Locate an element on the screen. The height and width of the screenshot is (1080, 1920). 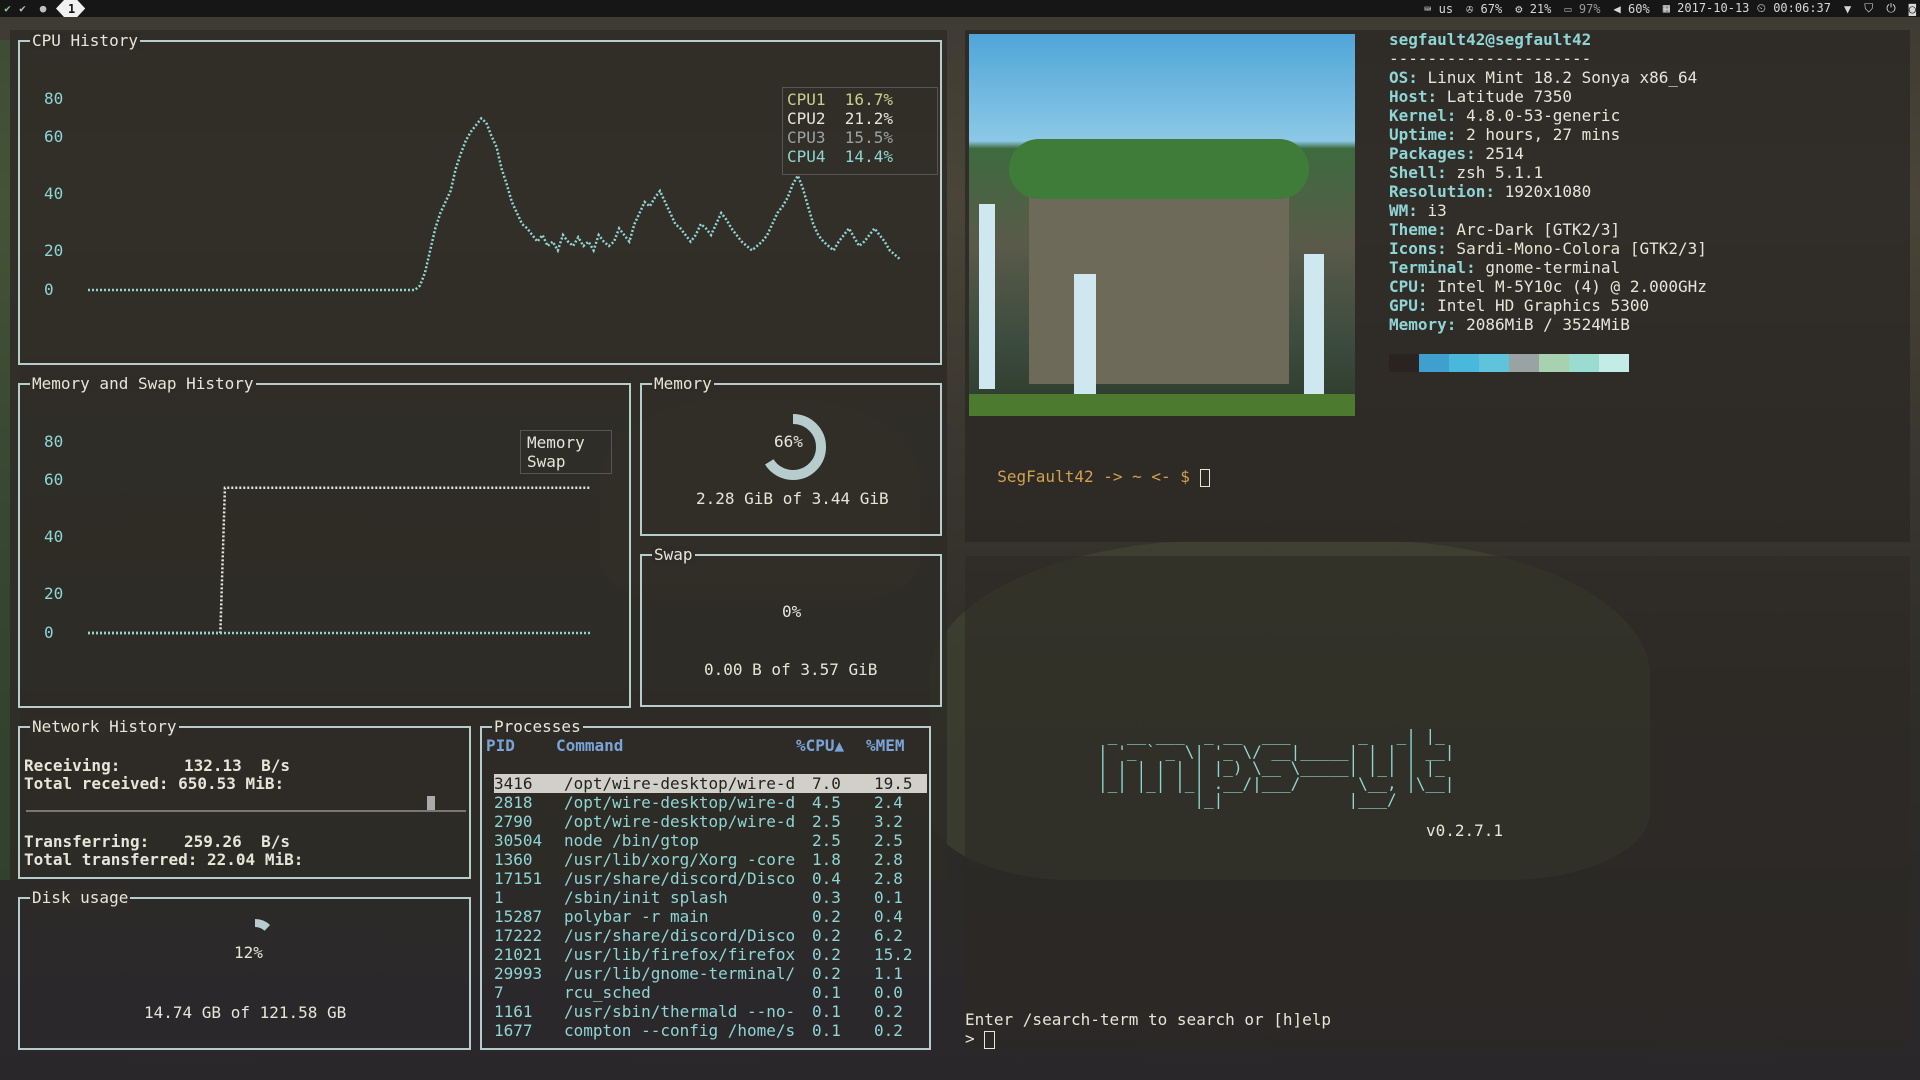
table-row: 1/sbin/init splash 0.3 0.1 is located at coordinates (710, 897).